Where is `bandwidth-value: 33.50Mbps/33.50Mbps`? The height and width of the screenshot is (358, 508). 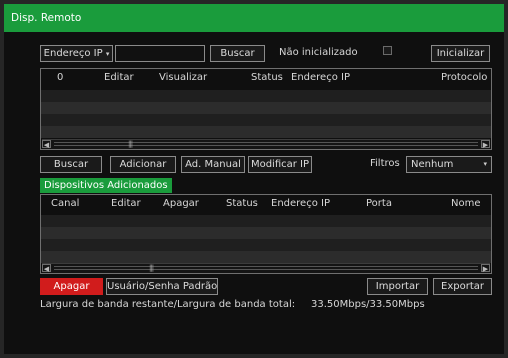
bandwidth-value: 33.50Mbps/33.50Mbps is located at coordinates (368, 304).